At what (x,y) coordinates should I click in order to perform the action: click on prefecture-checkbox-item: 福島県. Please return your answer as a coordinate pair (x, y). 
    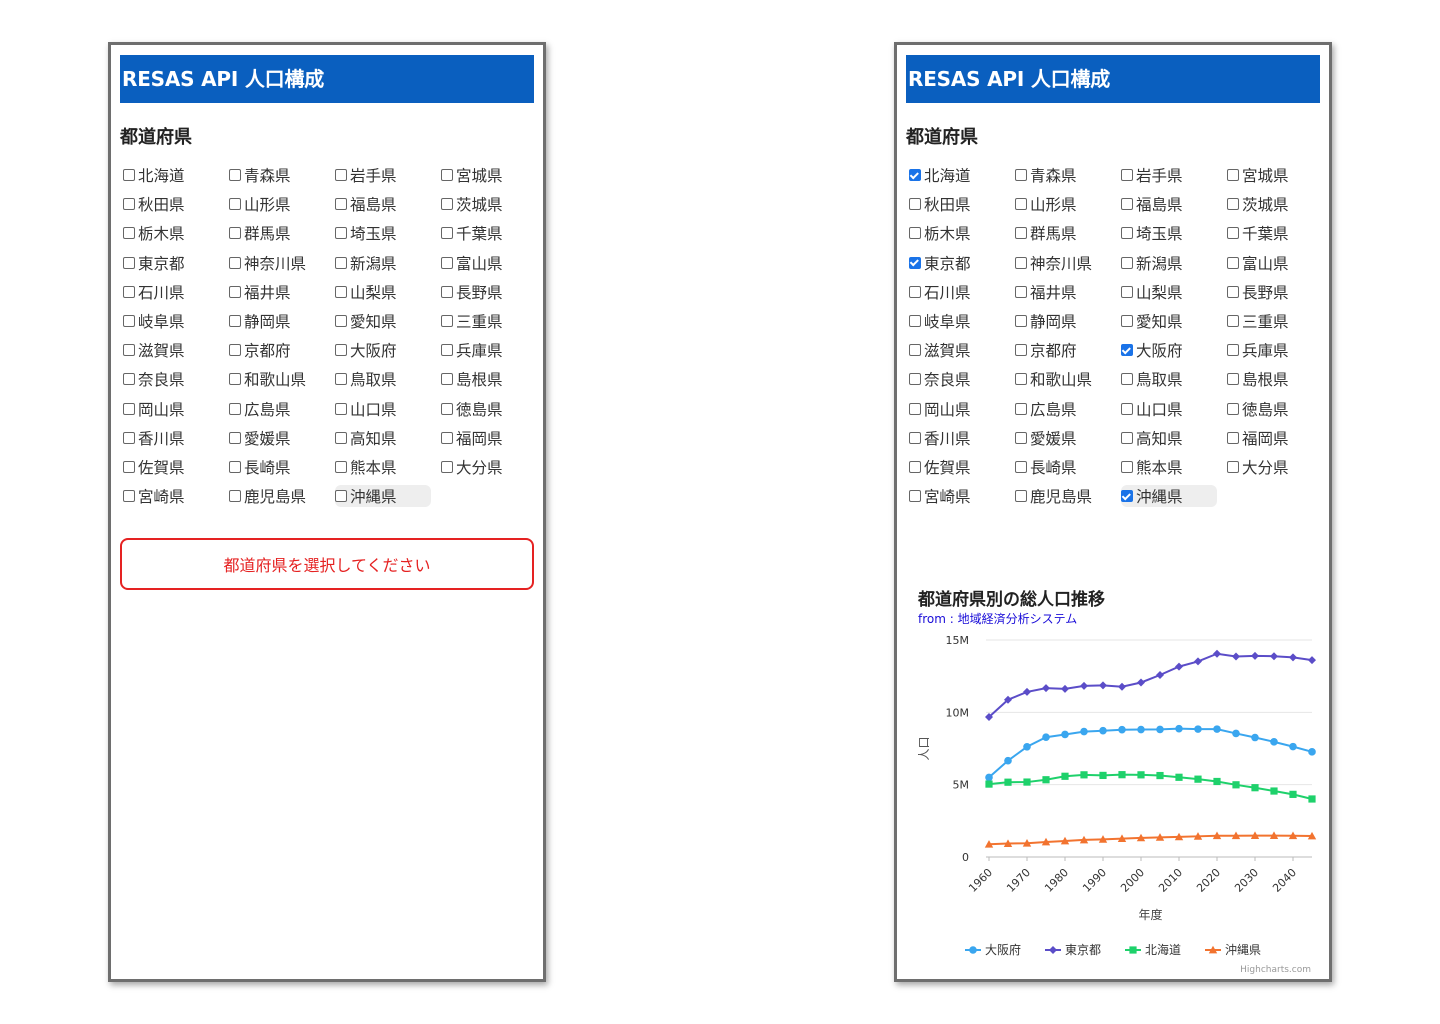
    Looking at the image, I should click on (1169, 204).